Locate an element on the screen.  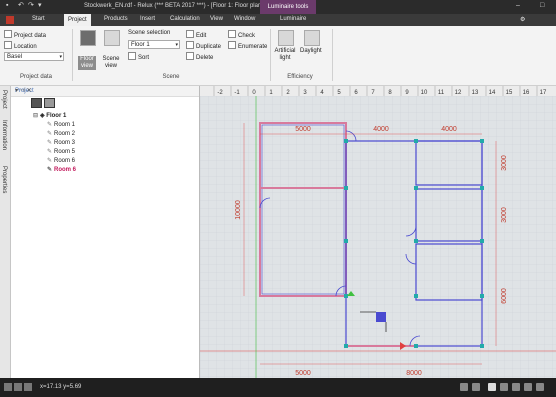
project-panel-header: Project ▾ ⊣ ✕ is located at coordinates (105, 91).